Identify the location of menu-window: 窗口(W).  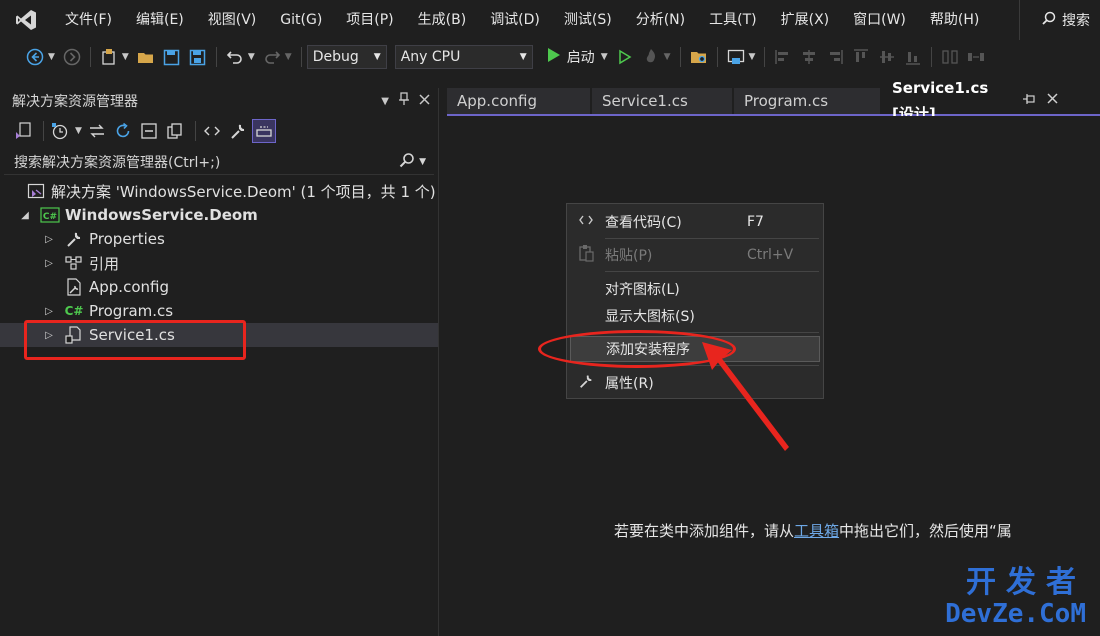
(879, 20).